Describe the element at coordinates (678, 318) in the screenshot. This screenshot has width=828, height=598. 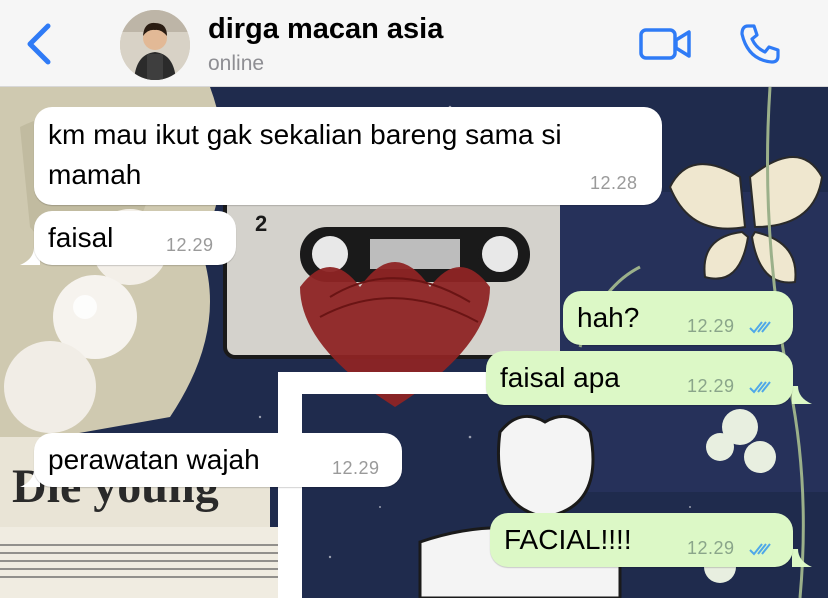
I see `message-bubble-outgoing: hah? 12.29` at that location.